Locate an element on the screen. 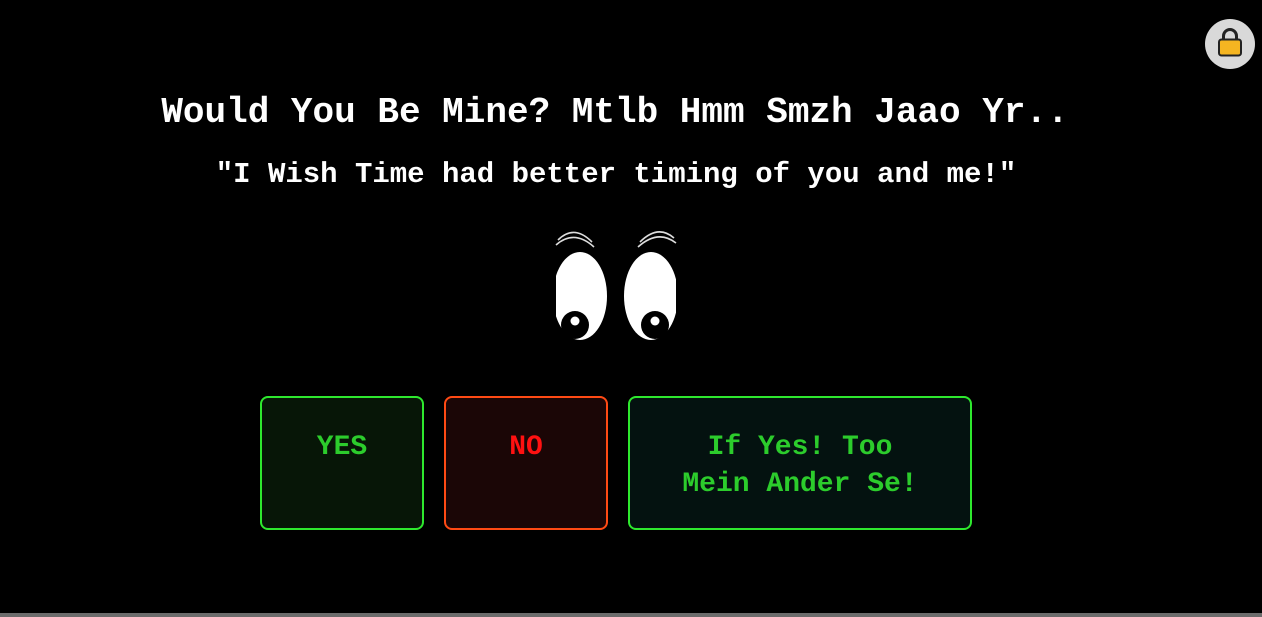 The image size is (1262, 617). yes-button: YES is located at coordinates (342, 463).